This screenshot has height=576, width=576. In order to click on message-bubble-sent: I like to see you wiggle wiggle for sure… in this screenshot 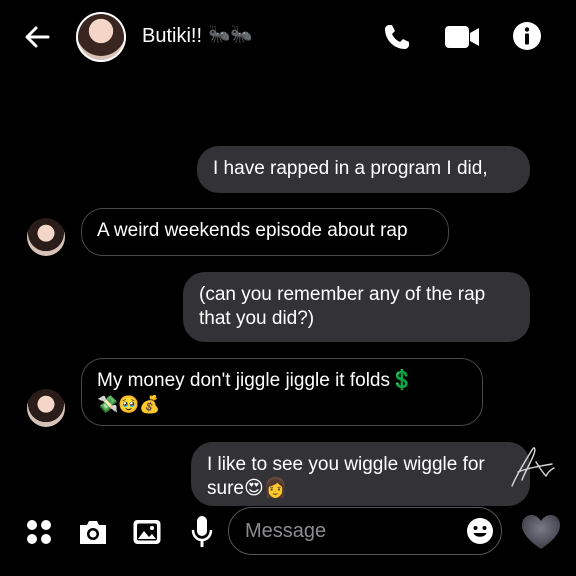, I will do `click(360, 474)`.